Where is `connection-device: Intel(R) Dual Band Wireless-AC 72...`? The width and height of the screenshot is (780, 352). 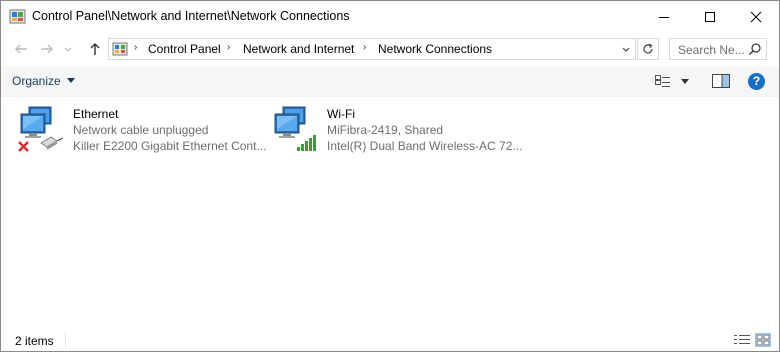 connection-device: Intel(R) Dual Band Wireless-AC 72... is located at coordinates (425, 146).